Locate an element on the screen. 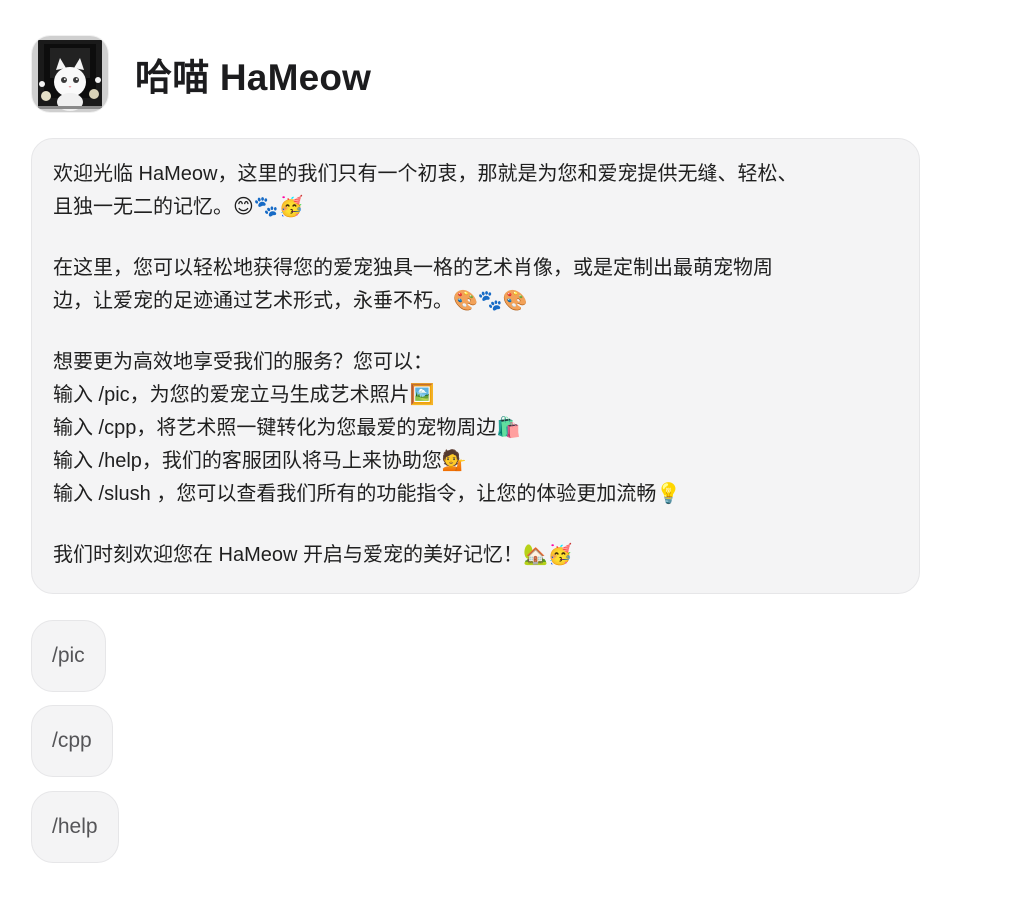  message-line: 输入 /slush ，您可以查看我们所有的功能指令，让您的体验更加流畅💡 is located at coordinates (367, 494).